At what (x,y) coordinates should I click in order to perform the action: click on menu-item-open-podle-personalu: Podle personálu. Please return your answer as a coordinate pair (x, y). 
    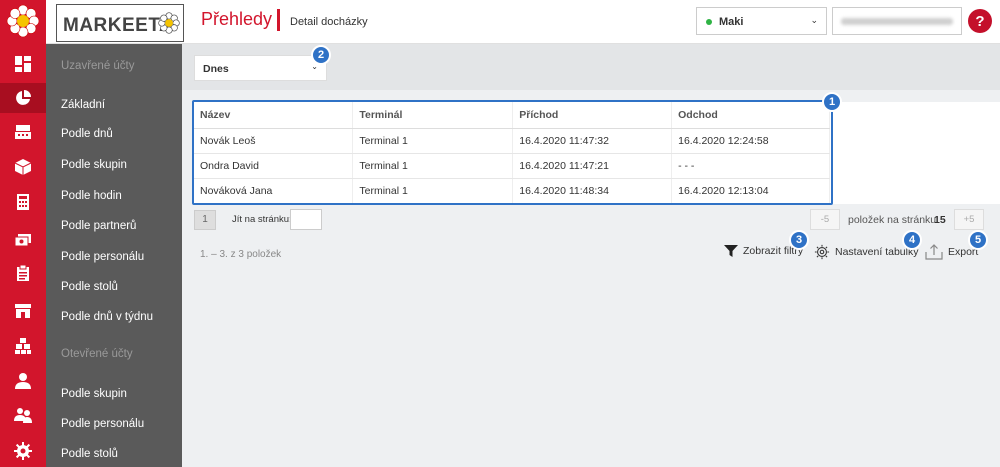
    Looking at the image, I should click on (102, 424).